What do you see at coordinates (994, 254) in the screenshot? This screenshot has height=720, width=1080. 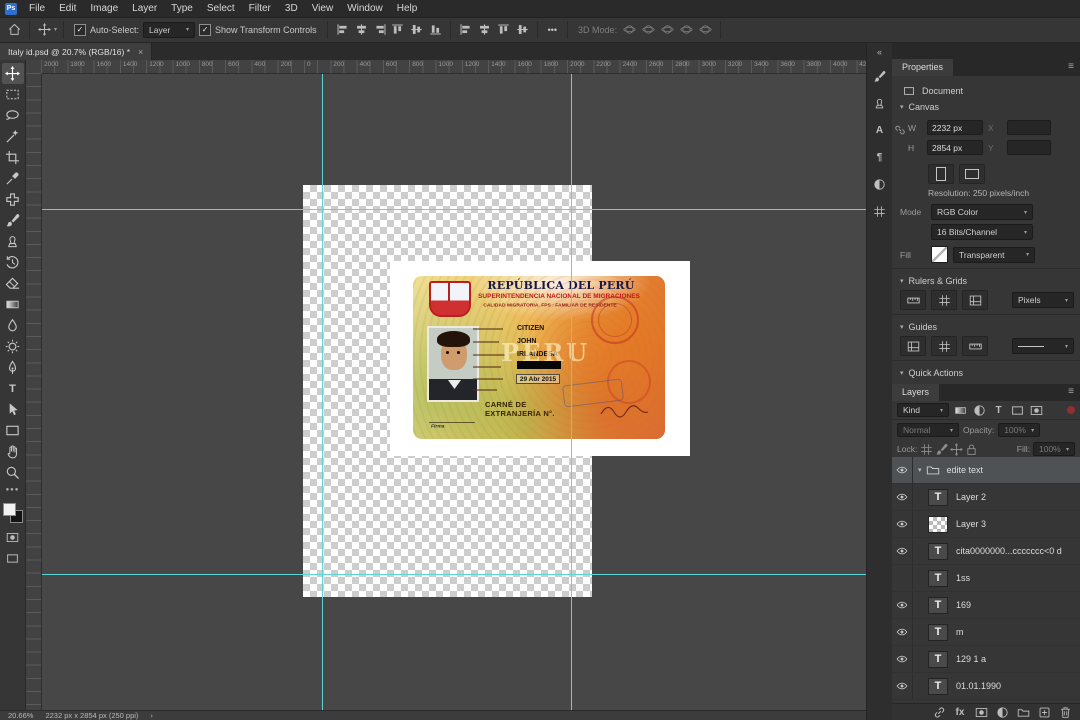 I see `fill-dropdown: Transparent ▾` at bounding box center [994, 254].